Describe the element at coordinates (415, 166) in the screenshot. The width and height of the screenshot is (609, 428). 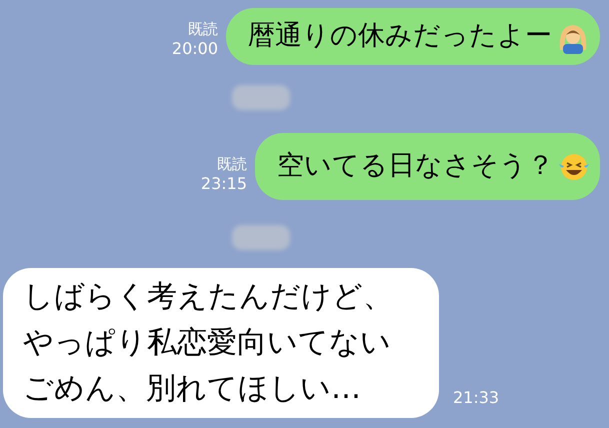
I see `message-text: 空いてる日なさそう？` at that location.